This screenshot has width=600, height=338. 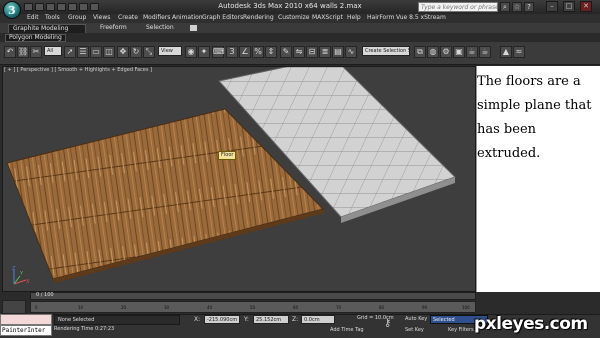 I want to click on move-icon: ✥, so click(x=123, y=52).